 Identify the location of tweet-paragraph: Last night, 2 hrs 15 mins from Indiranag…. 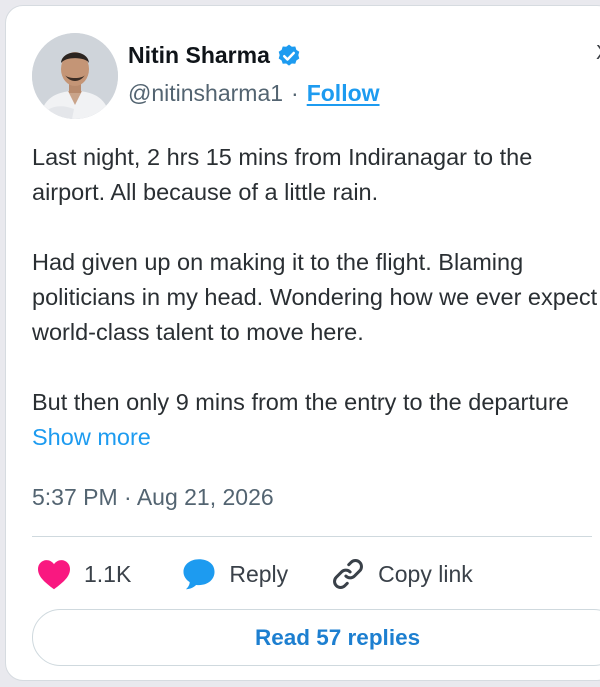
(282, 174).